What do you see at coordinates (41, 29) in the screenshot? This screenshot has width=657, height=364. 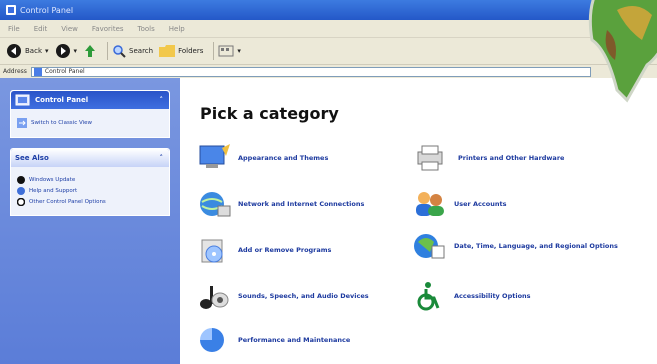 I see `menu-edit: Edit` at bounding box center [41, 29].